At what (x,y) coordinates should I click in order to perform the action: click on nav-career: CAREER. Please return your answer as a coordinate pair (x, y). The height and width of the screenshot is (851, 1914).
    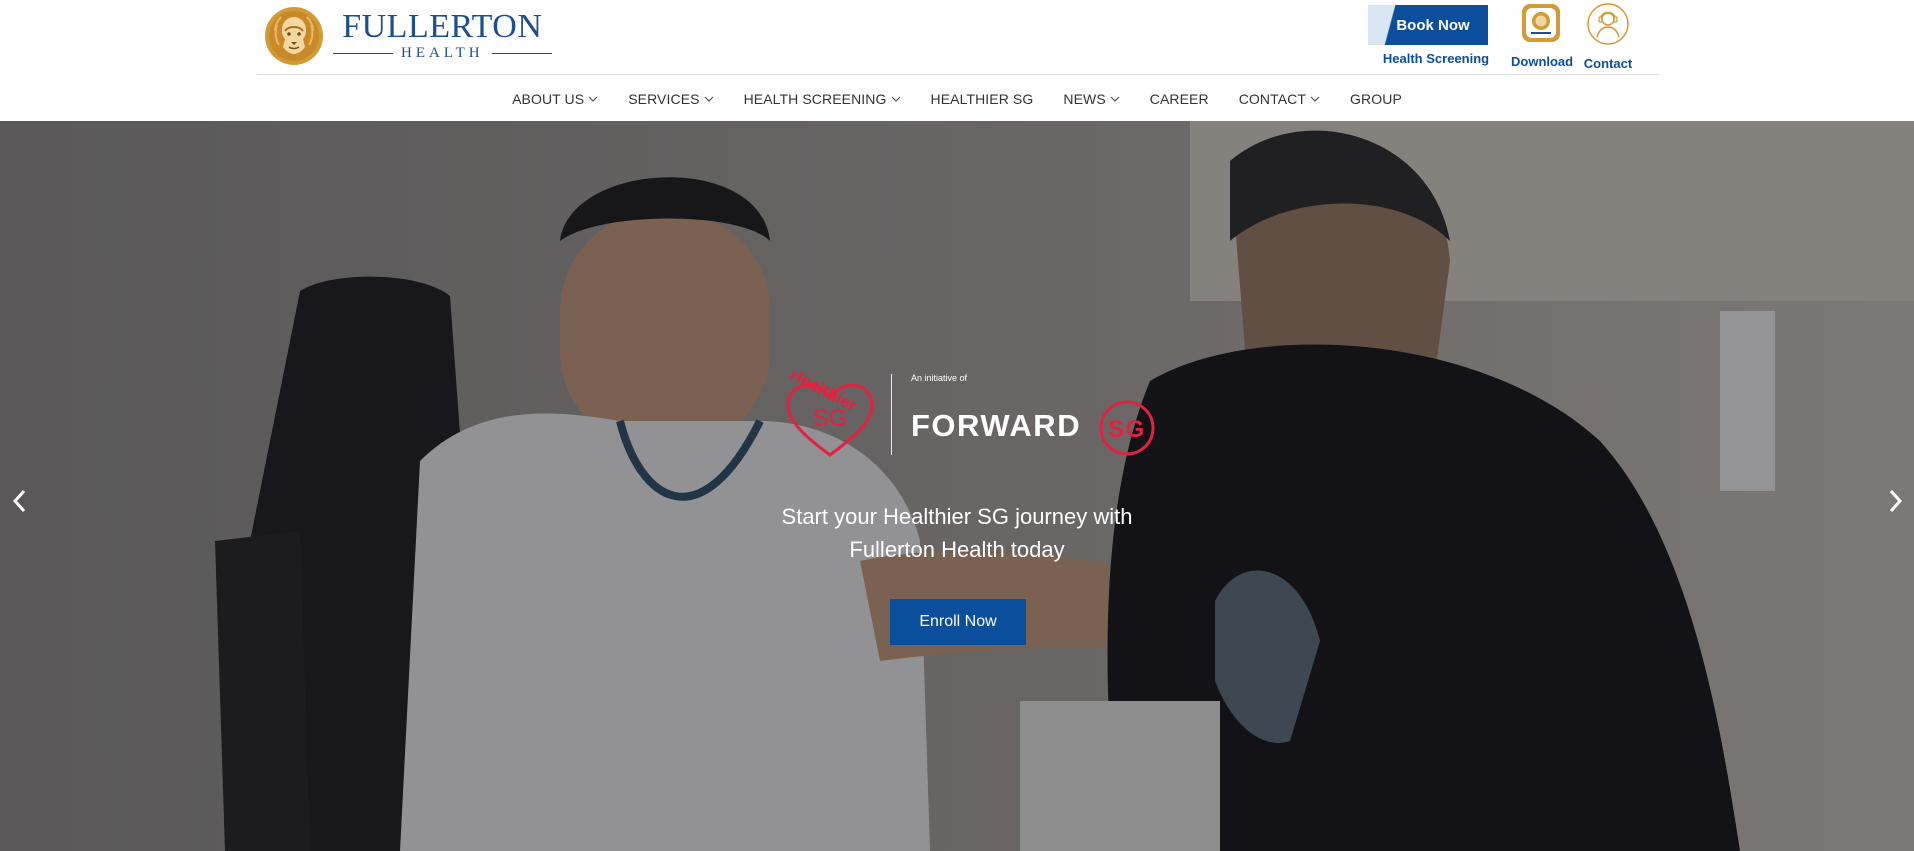
    Looking at the image, I should click on (1179, 99).